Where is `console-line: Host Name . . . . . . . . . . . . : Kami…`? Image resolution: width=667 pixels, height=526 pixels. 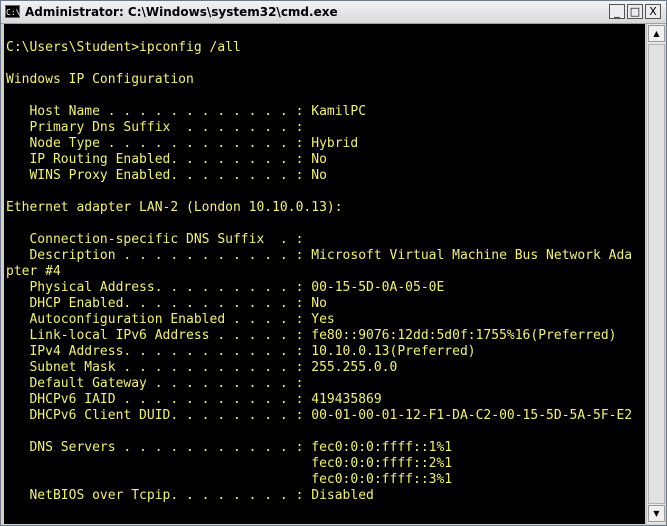
console-line: Host Name . . . . . . . . . . . . : Kami… is located at coordinates (186, 111).